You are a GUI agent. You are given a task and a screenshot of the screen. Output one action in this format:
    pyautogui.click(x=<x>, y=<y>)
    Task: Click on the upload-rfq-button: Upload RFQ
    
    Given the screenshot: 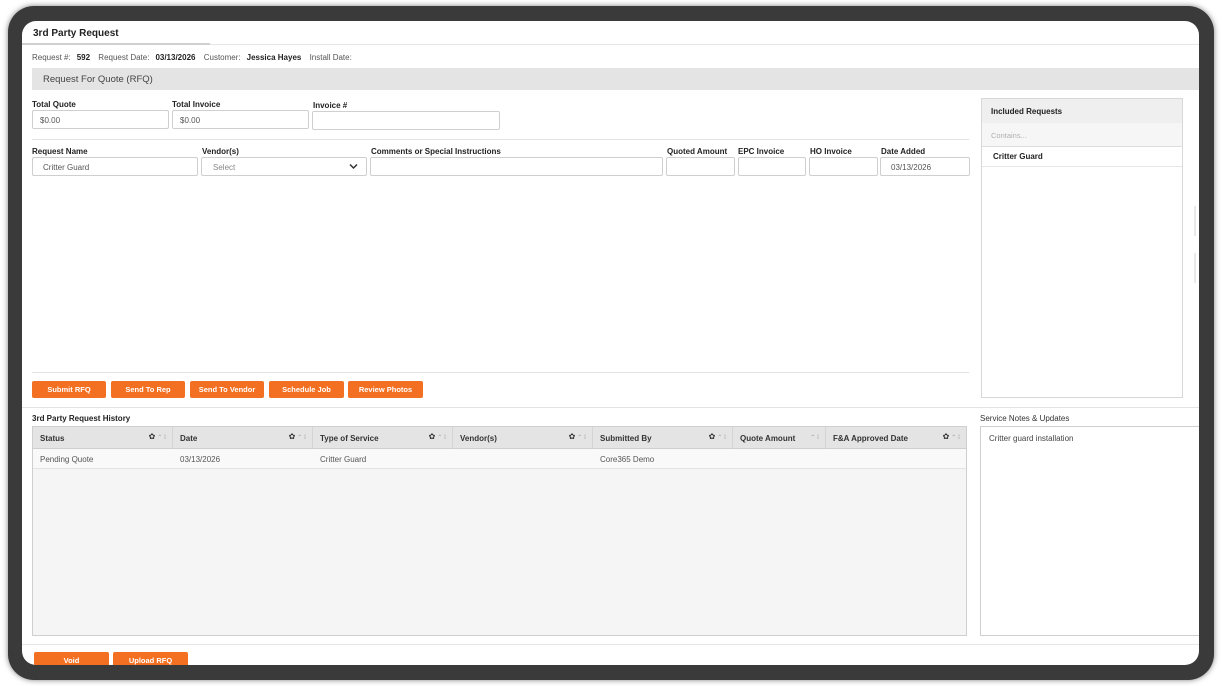 What is the action you would take?
    pyautogui.click(x=150, y=658)
    